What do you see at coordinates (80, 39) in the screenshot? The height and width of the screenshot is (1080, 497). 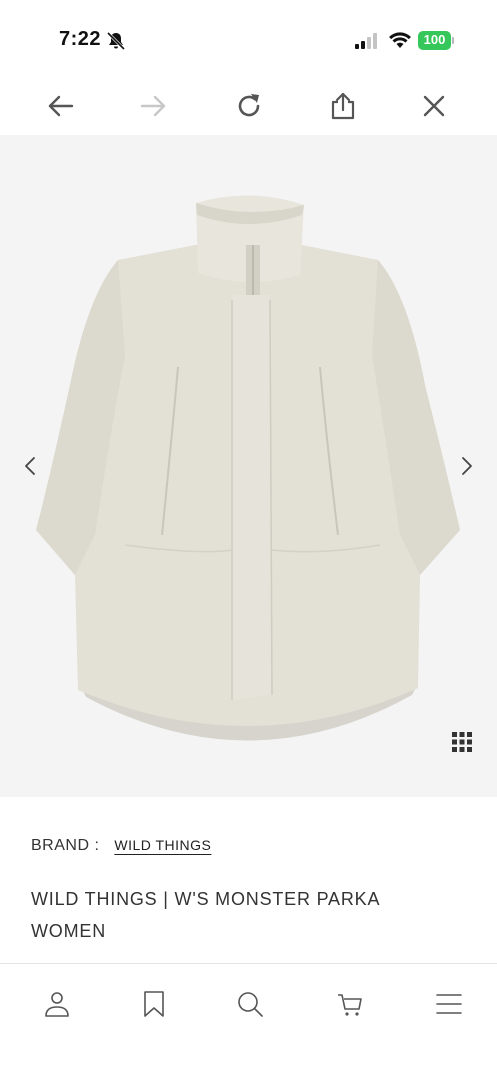 I see `status-time: 7:22` at bounding box center [80, 39].